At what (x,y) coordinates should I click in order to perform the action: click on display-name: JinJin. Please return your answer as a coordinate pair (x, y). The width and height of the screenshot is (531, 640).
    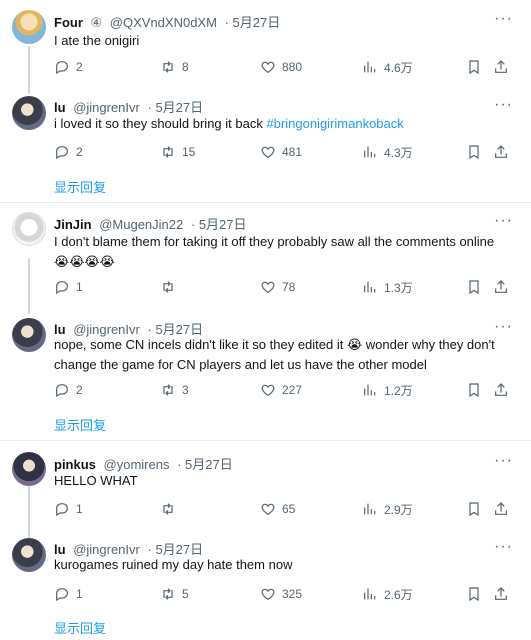
    Looking at the image, I should click on (73, 224).